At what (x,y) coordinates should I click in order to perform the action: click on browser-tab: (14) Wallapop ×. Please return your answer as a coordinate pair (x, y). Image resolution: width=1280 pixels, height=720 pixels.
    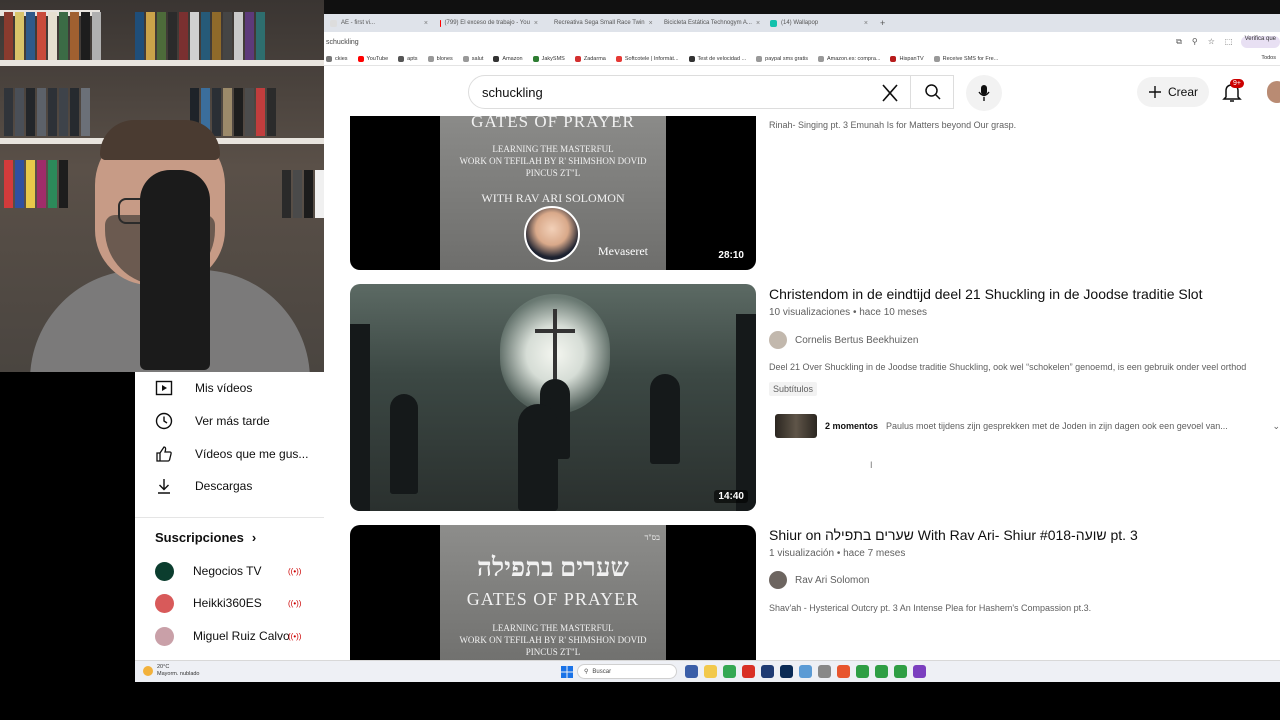
    Looking at the image, I should click on (819, 23).